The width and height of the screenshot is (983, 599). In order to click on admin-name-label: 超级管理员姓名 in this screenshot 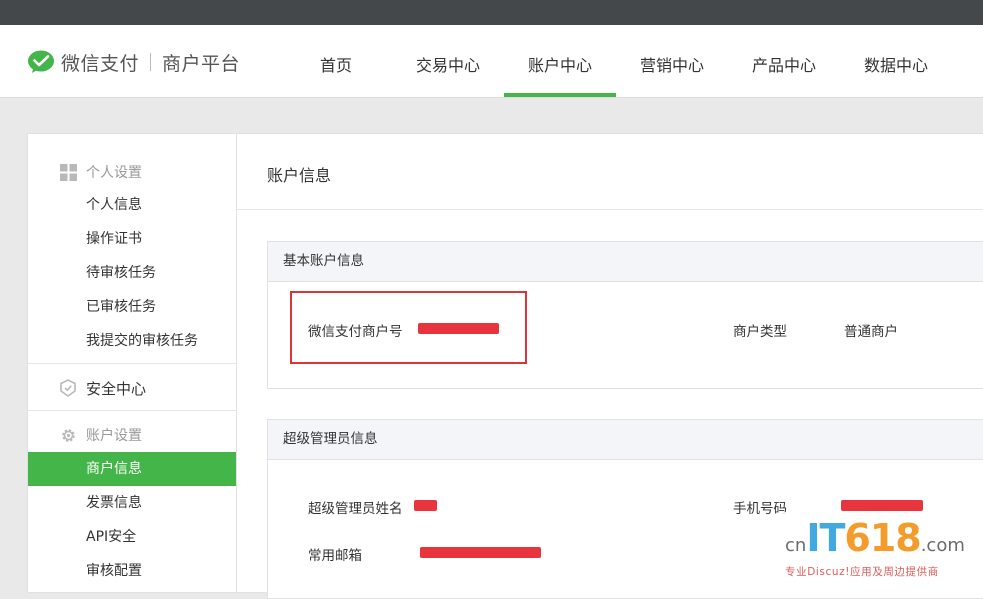, I will do `click(355, 509)`.